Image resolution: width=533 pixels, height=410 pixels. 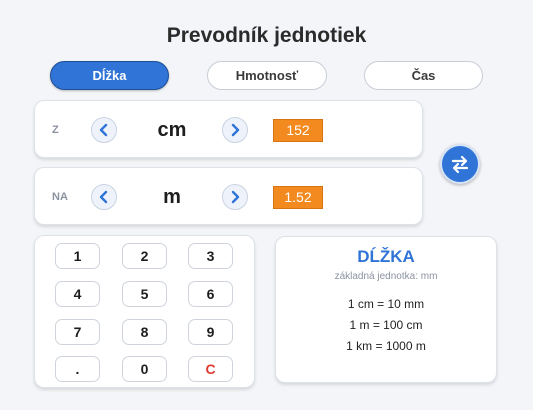 What do you see at coordinates (210, 256) in the screenshot?
I see `key-3: 3` at bounding box center [210, 256].